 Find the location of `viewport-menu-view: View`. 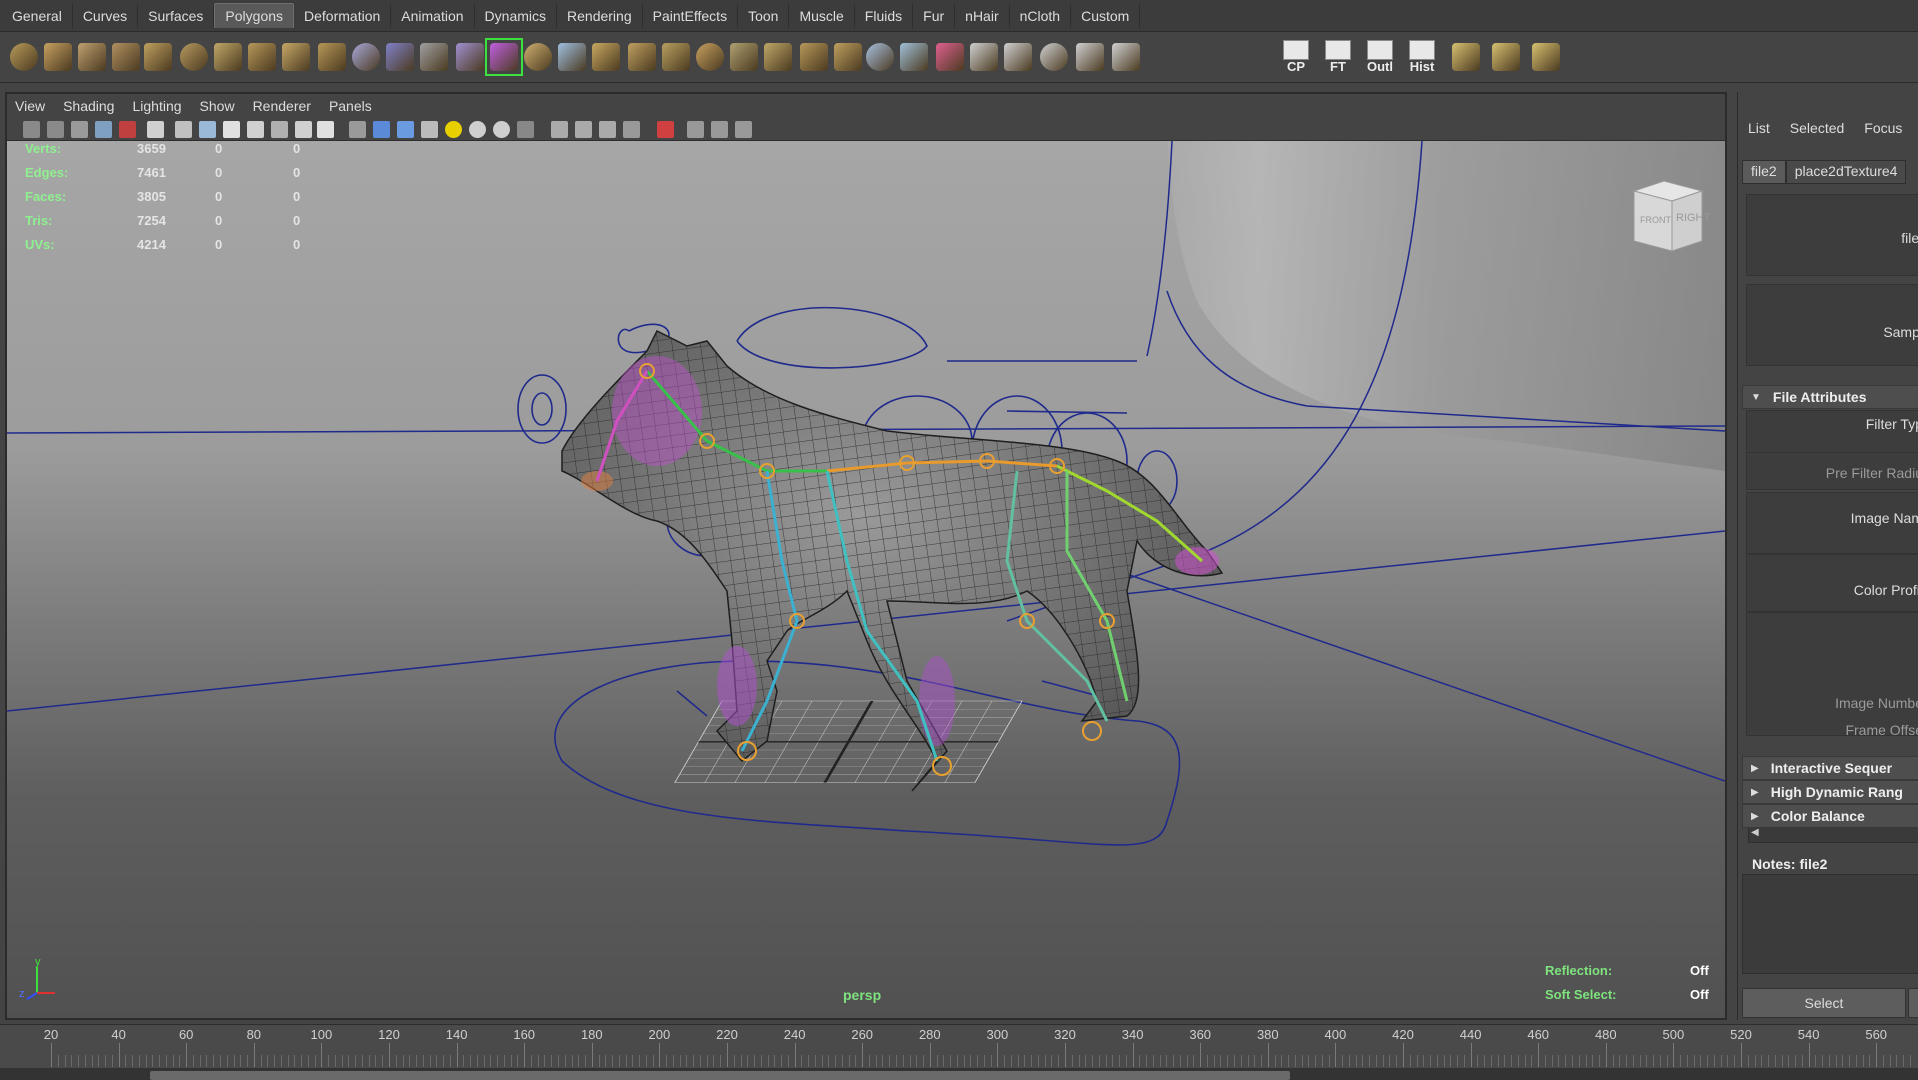

viewport-menu-view: View is located at coordinates (30, 106).